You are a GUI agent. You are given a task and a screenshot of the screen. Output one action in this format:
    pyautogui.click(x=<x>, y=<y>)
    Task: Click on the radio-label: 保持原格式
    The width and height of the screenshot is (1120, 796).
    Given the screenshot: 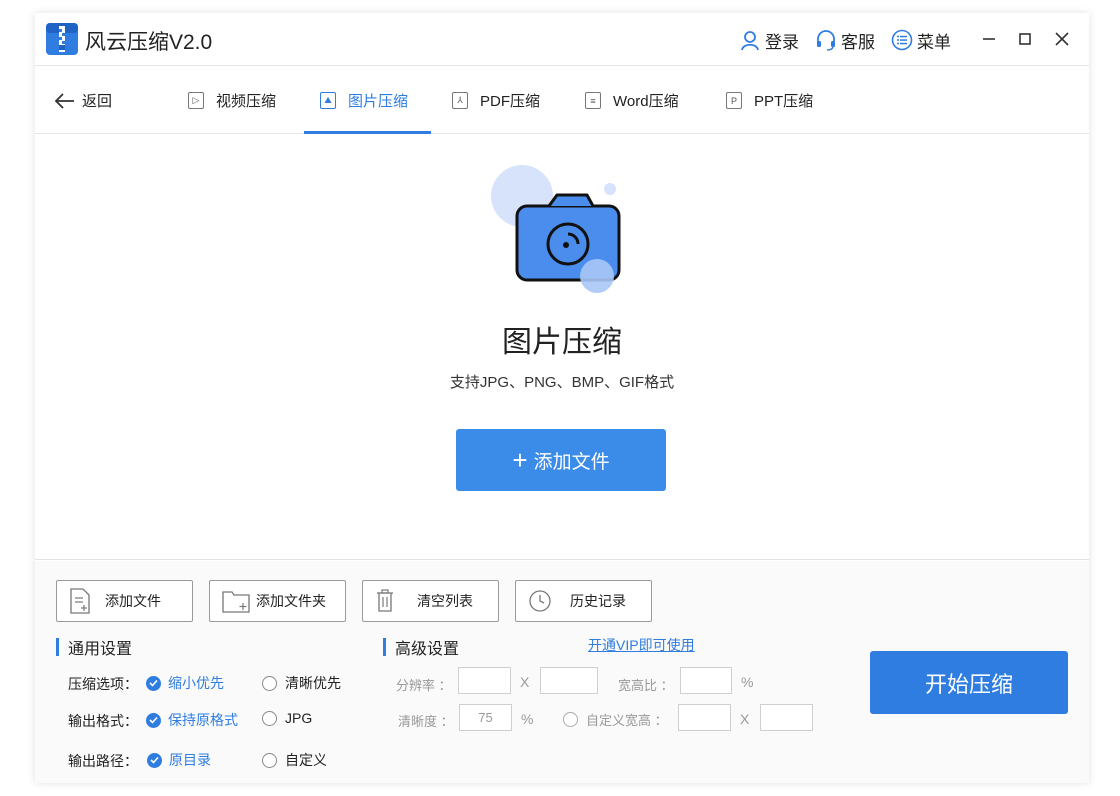 What is the action you would take?
    pyautogui.click(x=203, y=720)
    